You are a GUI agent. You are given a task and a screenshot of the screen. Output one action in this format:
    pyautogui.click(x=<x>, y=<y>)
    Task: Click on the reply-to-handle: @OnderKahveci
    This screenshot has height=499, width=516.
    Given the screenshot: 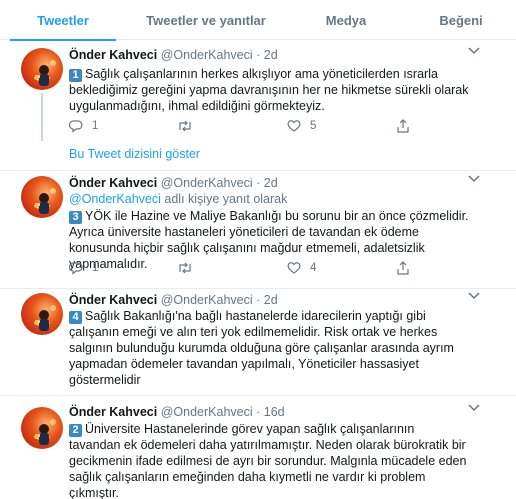 What is the action you would take?
    pyautogui.click(x=115, y=199)
    